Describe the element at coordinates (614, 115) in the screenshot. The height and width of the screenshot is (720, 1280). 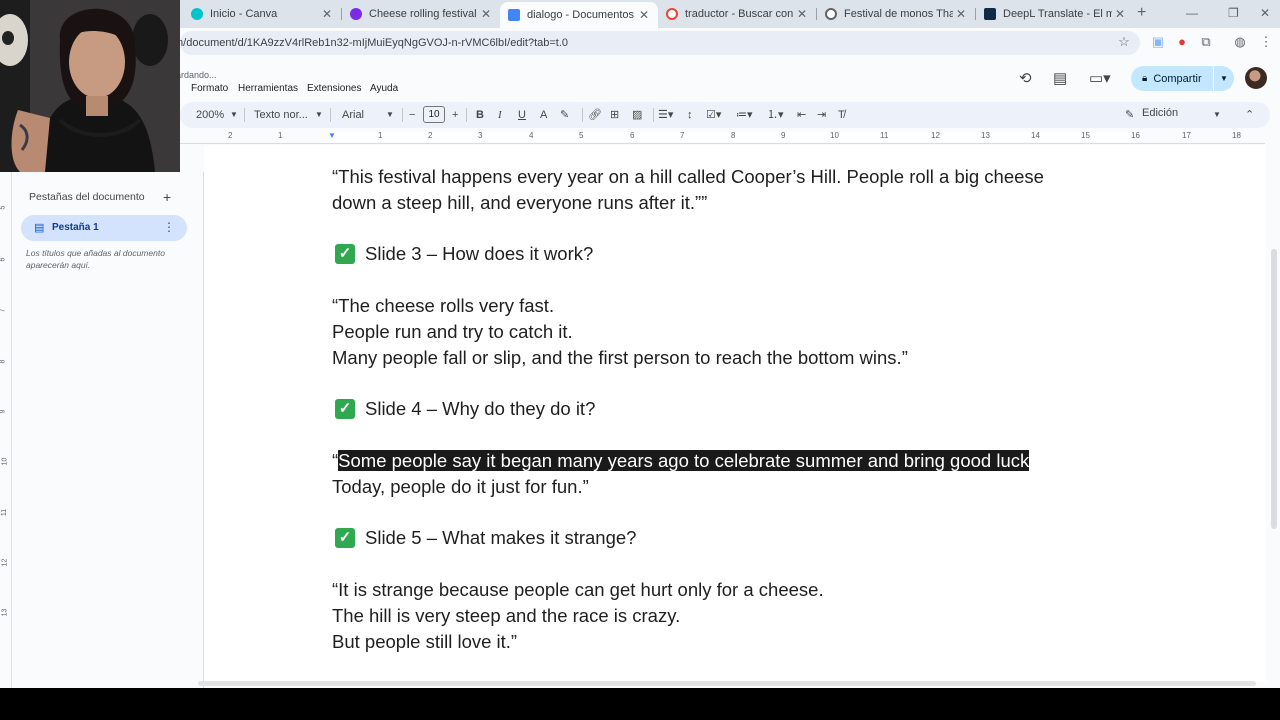
I see `add-comment-icon: ⊞` at that location.